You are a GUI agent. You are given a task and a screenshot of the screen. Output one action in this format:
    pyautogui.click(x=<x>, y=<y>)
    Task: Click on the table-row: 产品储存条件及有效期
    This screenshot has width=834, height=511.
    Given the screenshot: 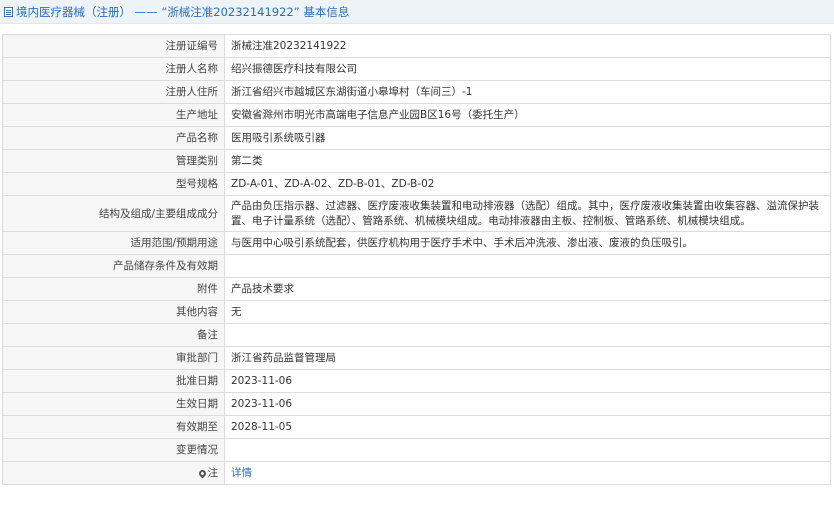 What is the action you would take?
    pyautogui.click(x=416, y=266)
    